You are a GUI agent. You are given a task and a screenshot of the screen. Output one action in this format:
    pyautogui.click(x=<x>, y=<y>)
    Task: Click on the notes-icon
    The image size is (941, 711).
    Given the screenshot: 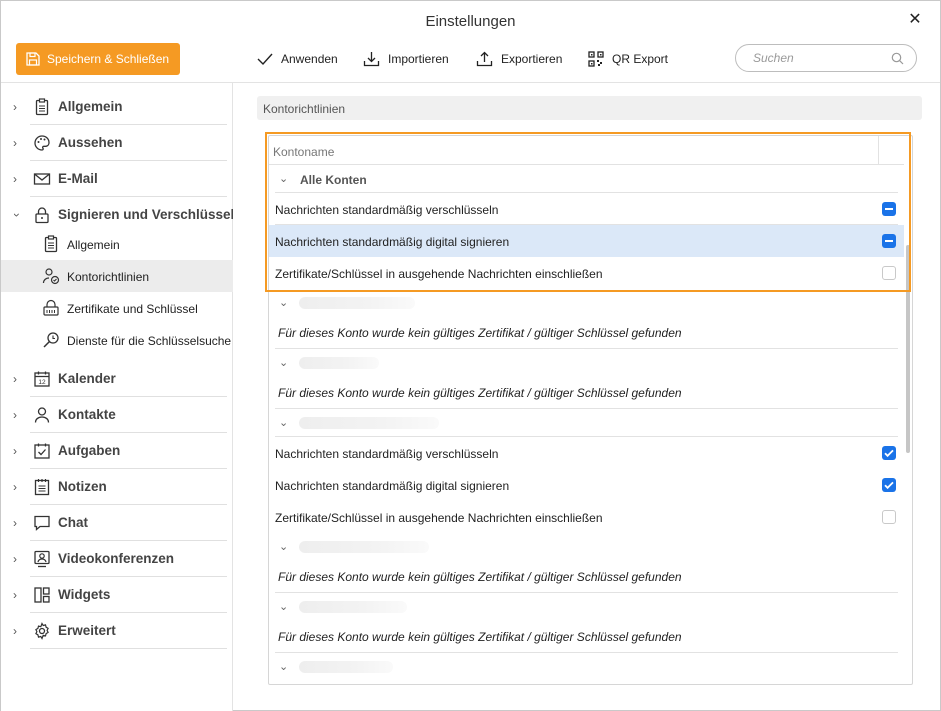 What is the action you would take?
    pyautogui.click(x=42, y=487)
    